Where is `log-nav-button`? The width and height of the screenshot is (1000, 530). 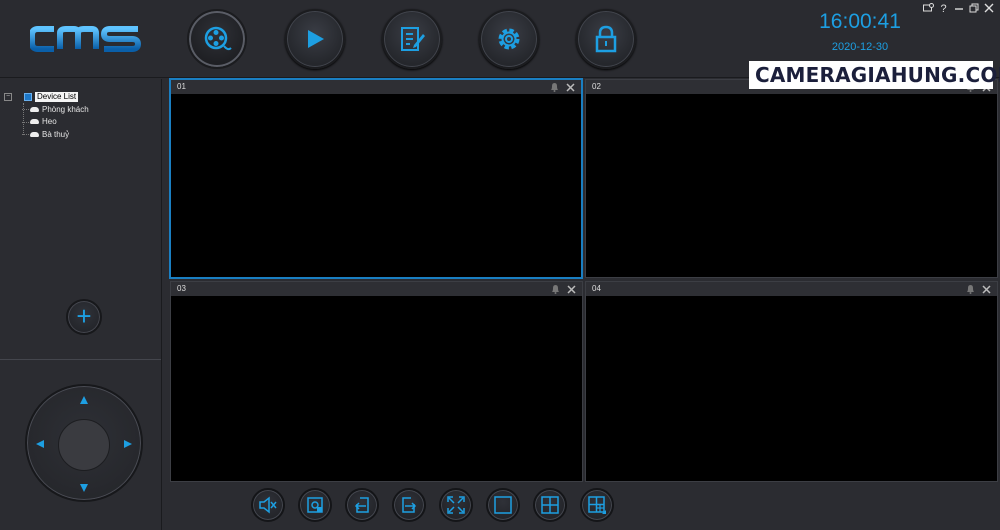
log-nav-button is located at coordinates (412, 39).